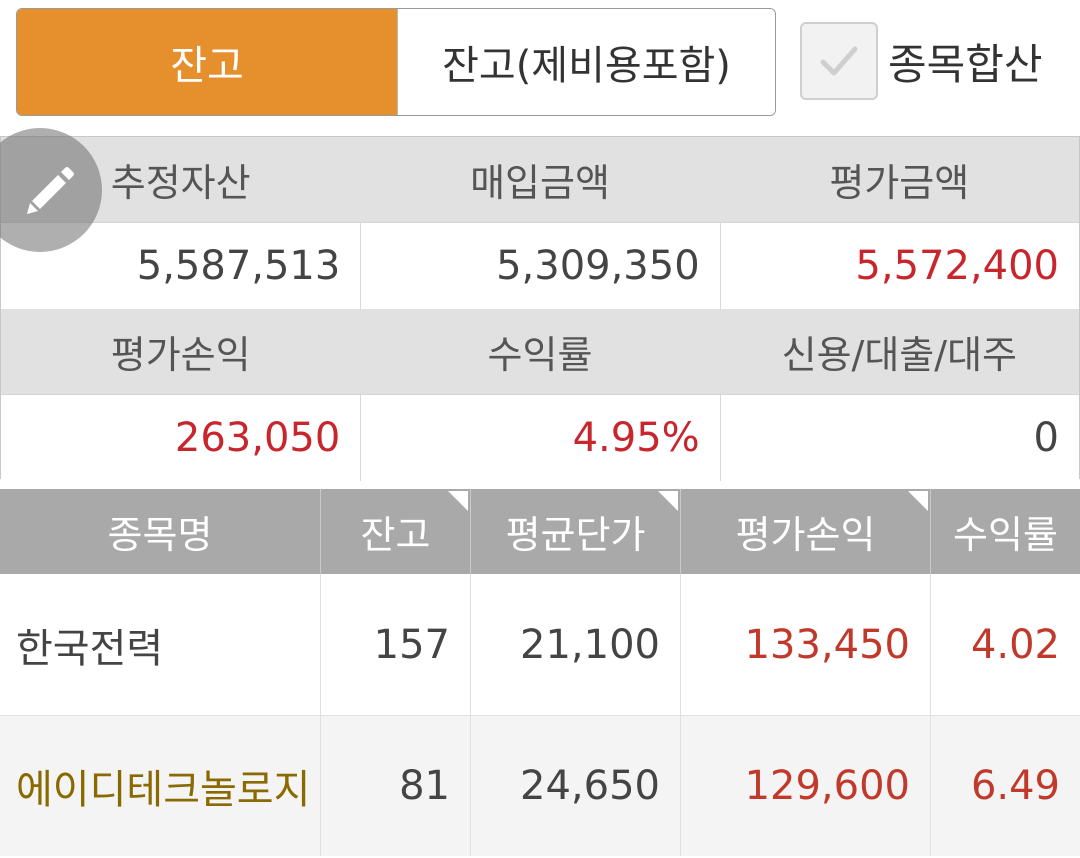  I want to click on stock-avg-price: 24,650, so click(575, 786).